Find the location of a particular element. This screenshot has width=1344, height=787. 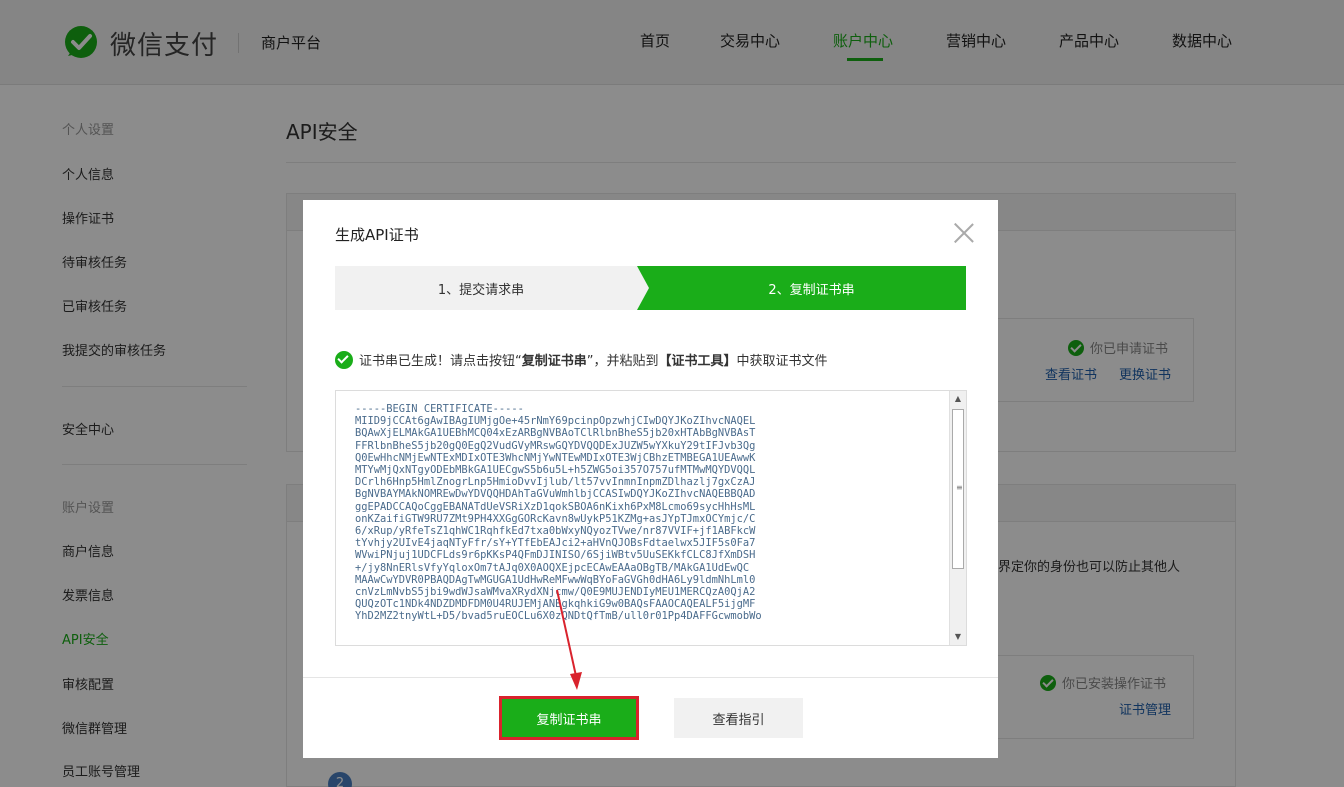

cert-scrollbar: ▲ ≡ ▼ is located at coordinates (957, 518).